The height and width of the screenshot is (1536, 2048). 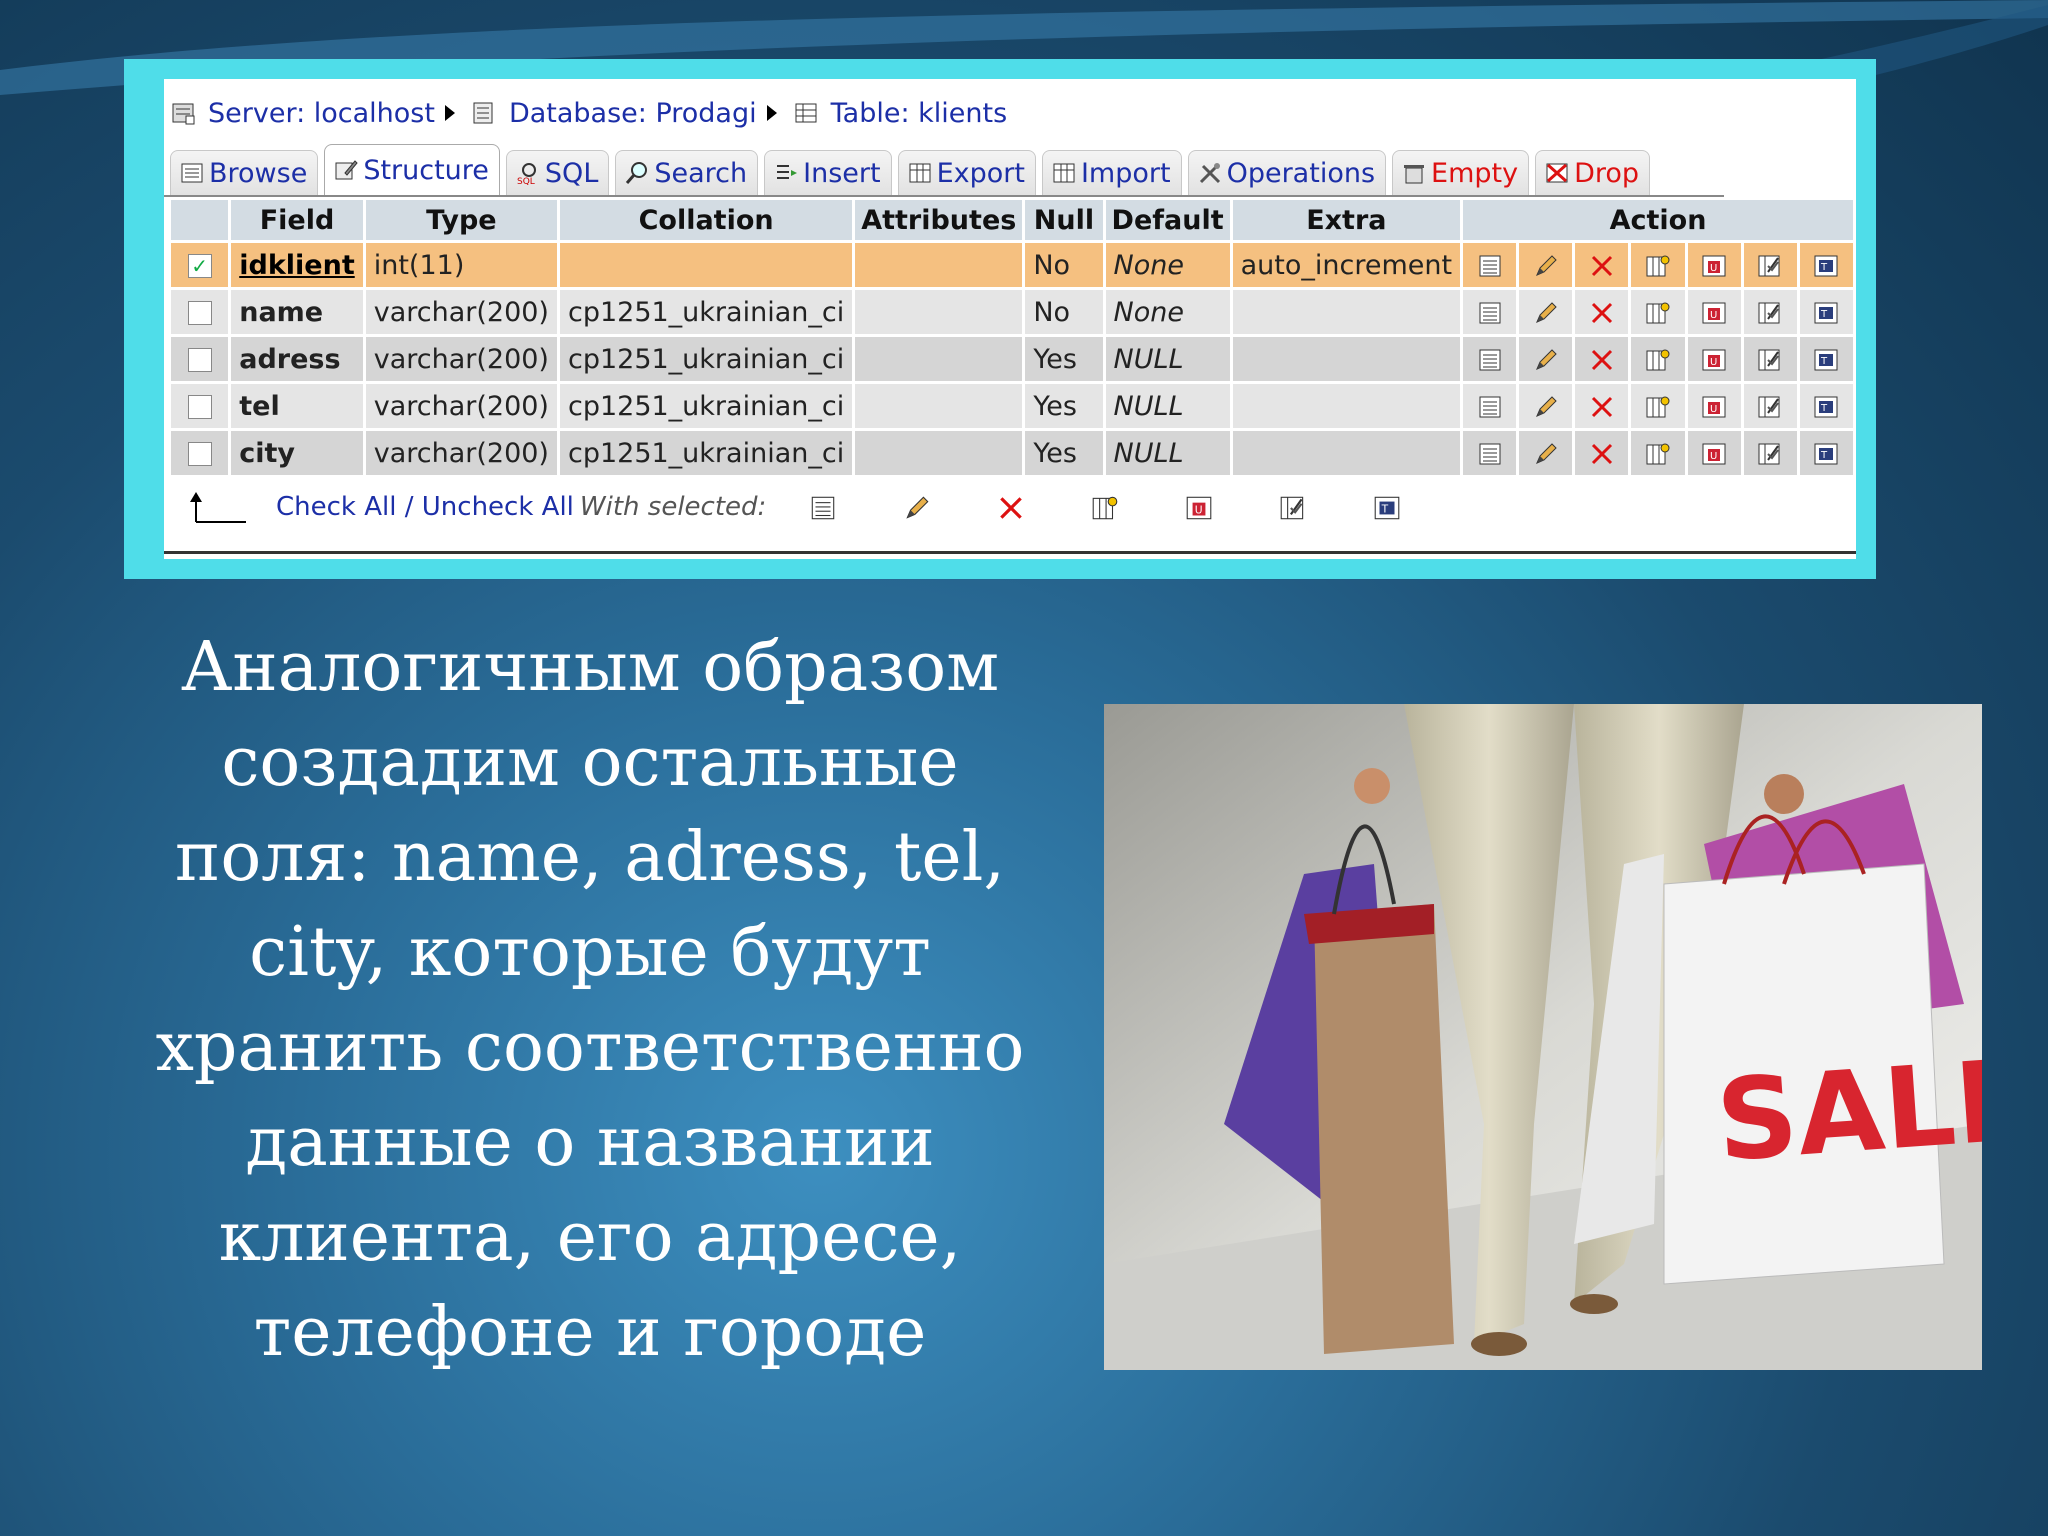 What do you see at coordinates (192, 173) in the screenshot?
I see `browse-icon` at bounding box center [192, 173].